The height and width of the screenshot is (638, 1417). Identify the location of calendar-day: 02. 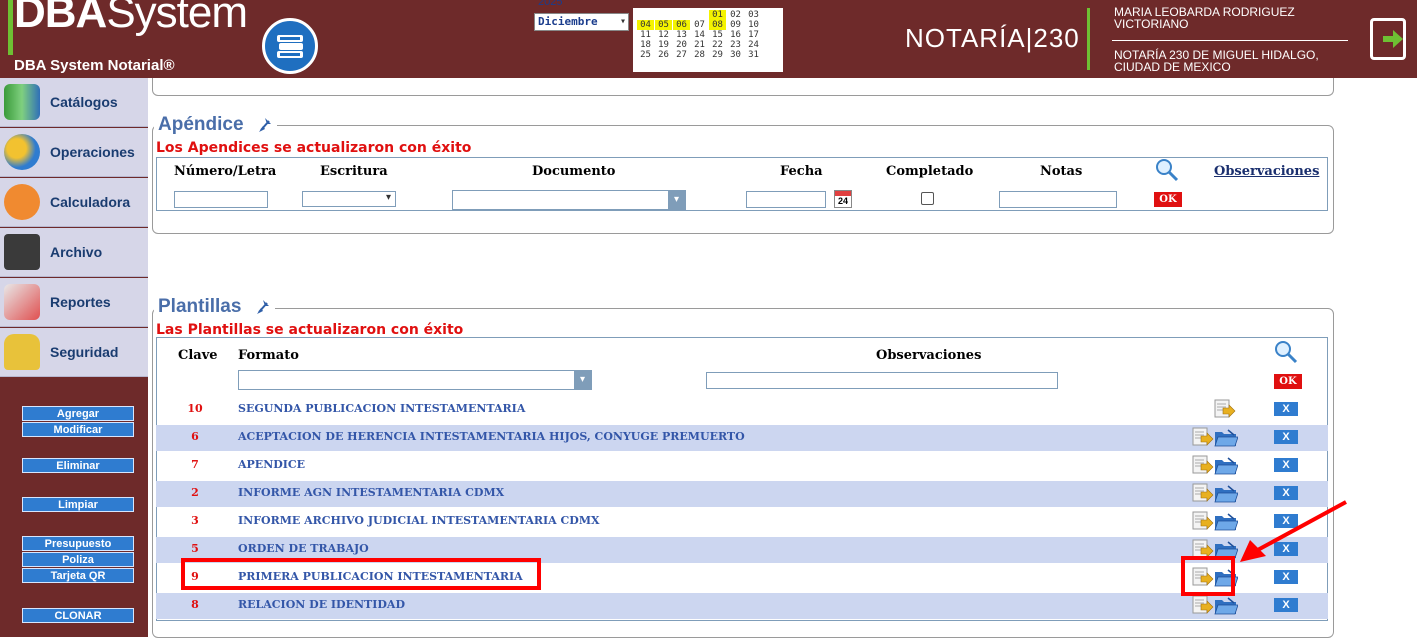
(735, 15).